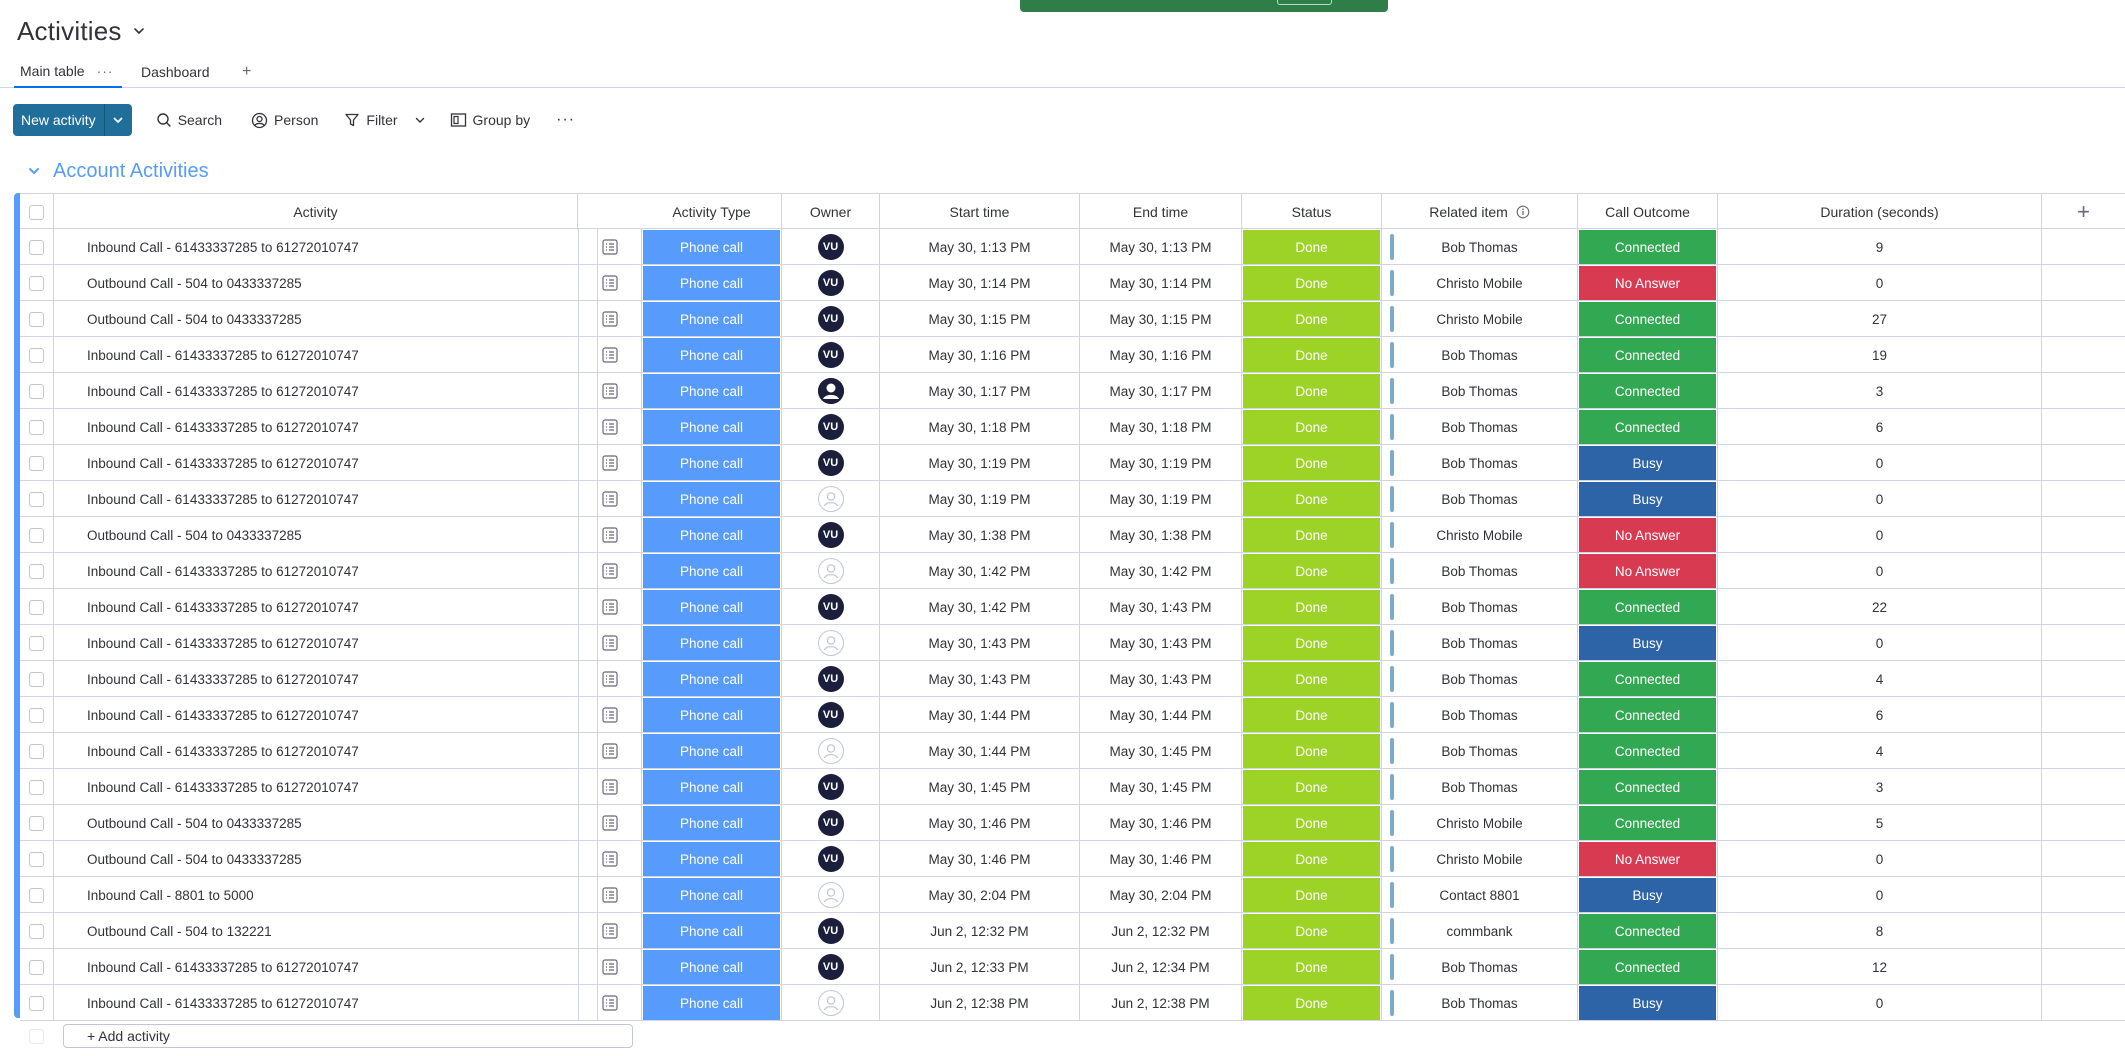 The height and width of the screenshot is (1056, 2125). I want to click on end-time-cell: May 30, 1:42 PM, so click(1161, 571).